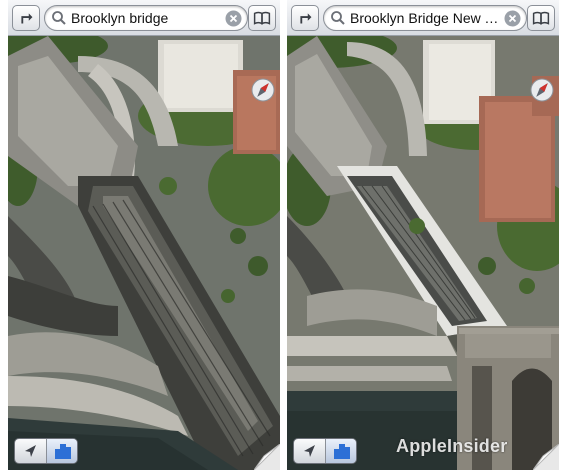 The height and width of the screenshot is (470, 570). I want to click on search-toolbar: Brooklyn bridge, so click(144, 18).